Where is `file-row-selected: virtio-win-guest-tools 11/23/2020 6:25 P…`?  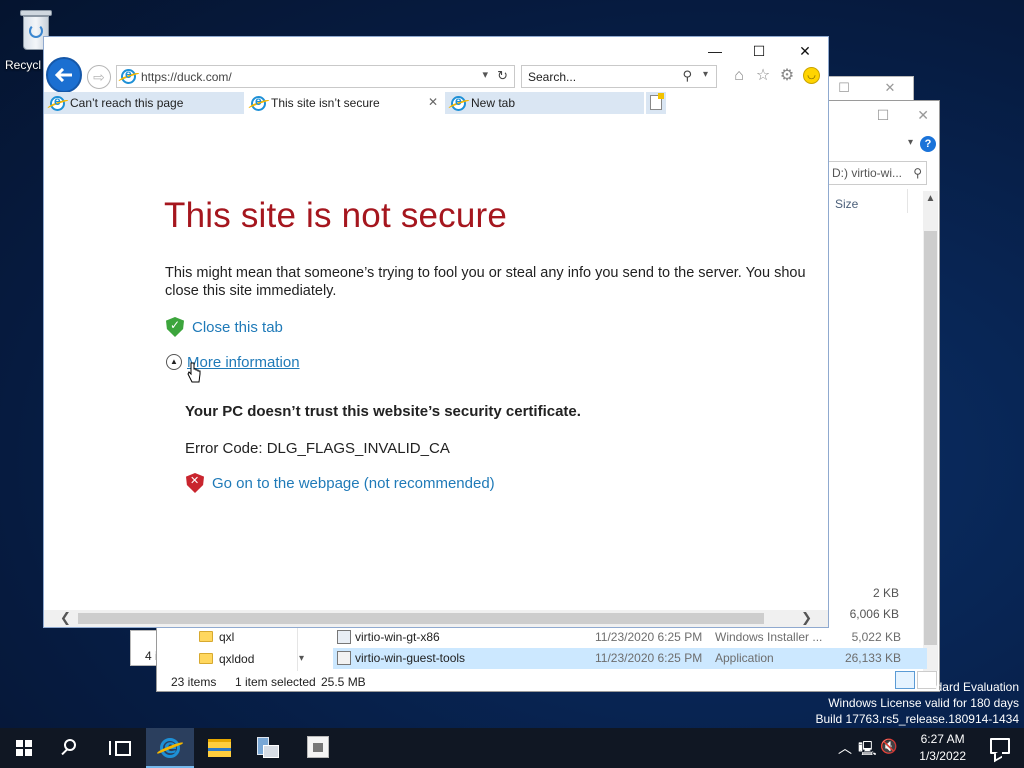
file-row-selected: virtio-win-guest-tools 11/23/2020 6:25 P… is located at coordinates (630, 658).